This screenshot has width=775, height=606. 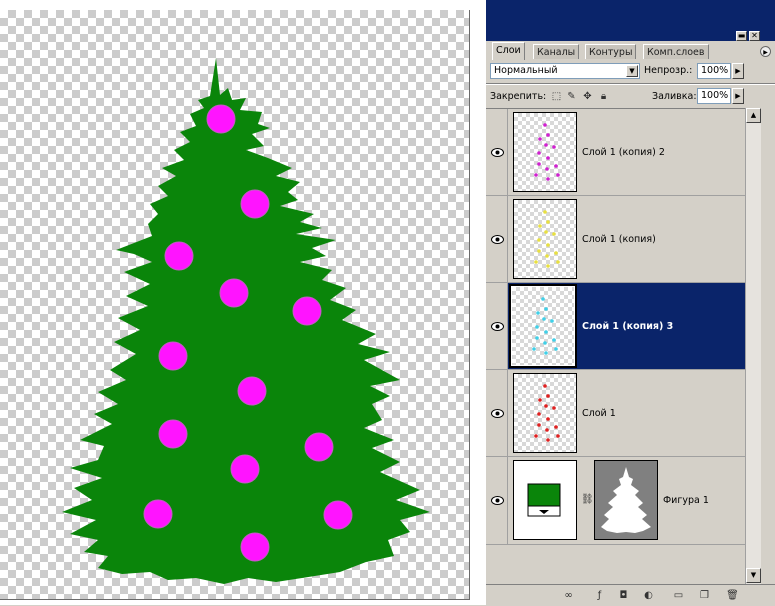 I want to click on link-layers-icon: ∞, so click(x=568, y=595).